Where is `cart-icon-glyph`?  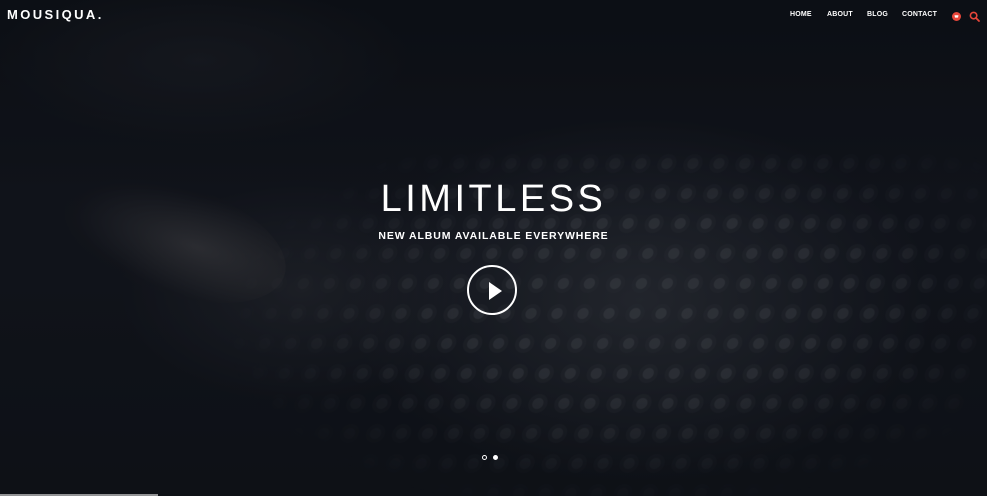
cart-icon-glyph is located at coordinates (956, 16).